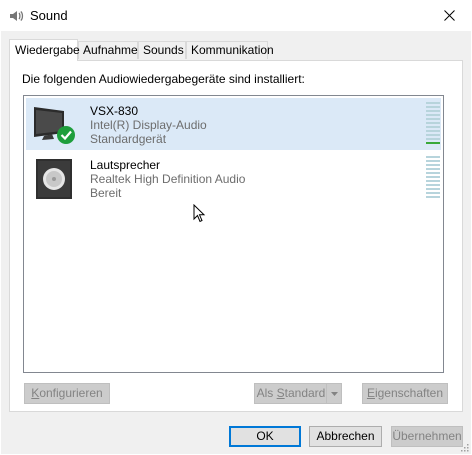 The height and width of the screenshot is (455, 472). Describe the element at coordinates (168, 179) in the screenshot. I see `device-driver: Realtek High Definition Audio` at that location.